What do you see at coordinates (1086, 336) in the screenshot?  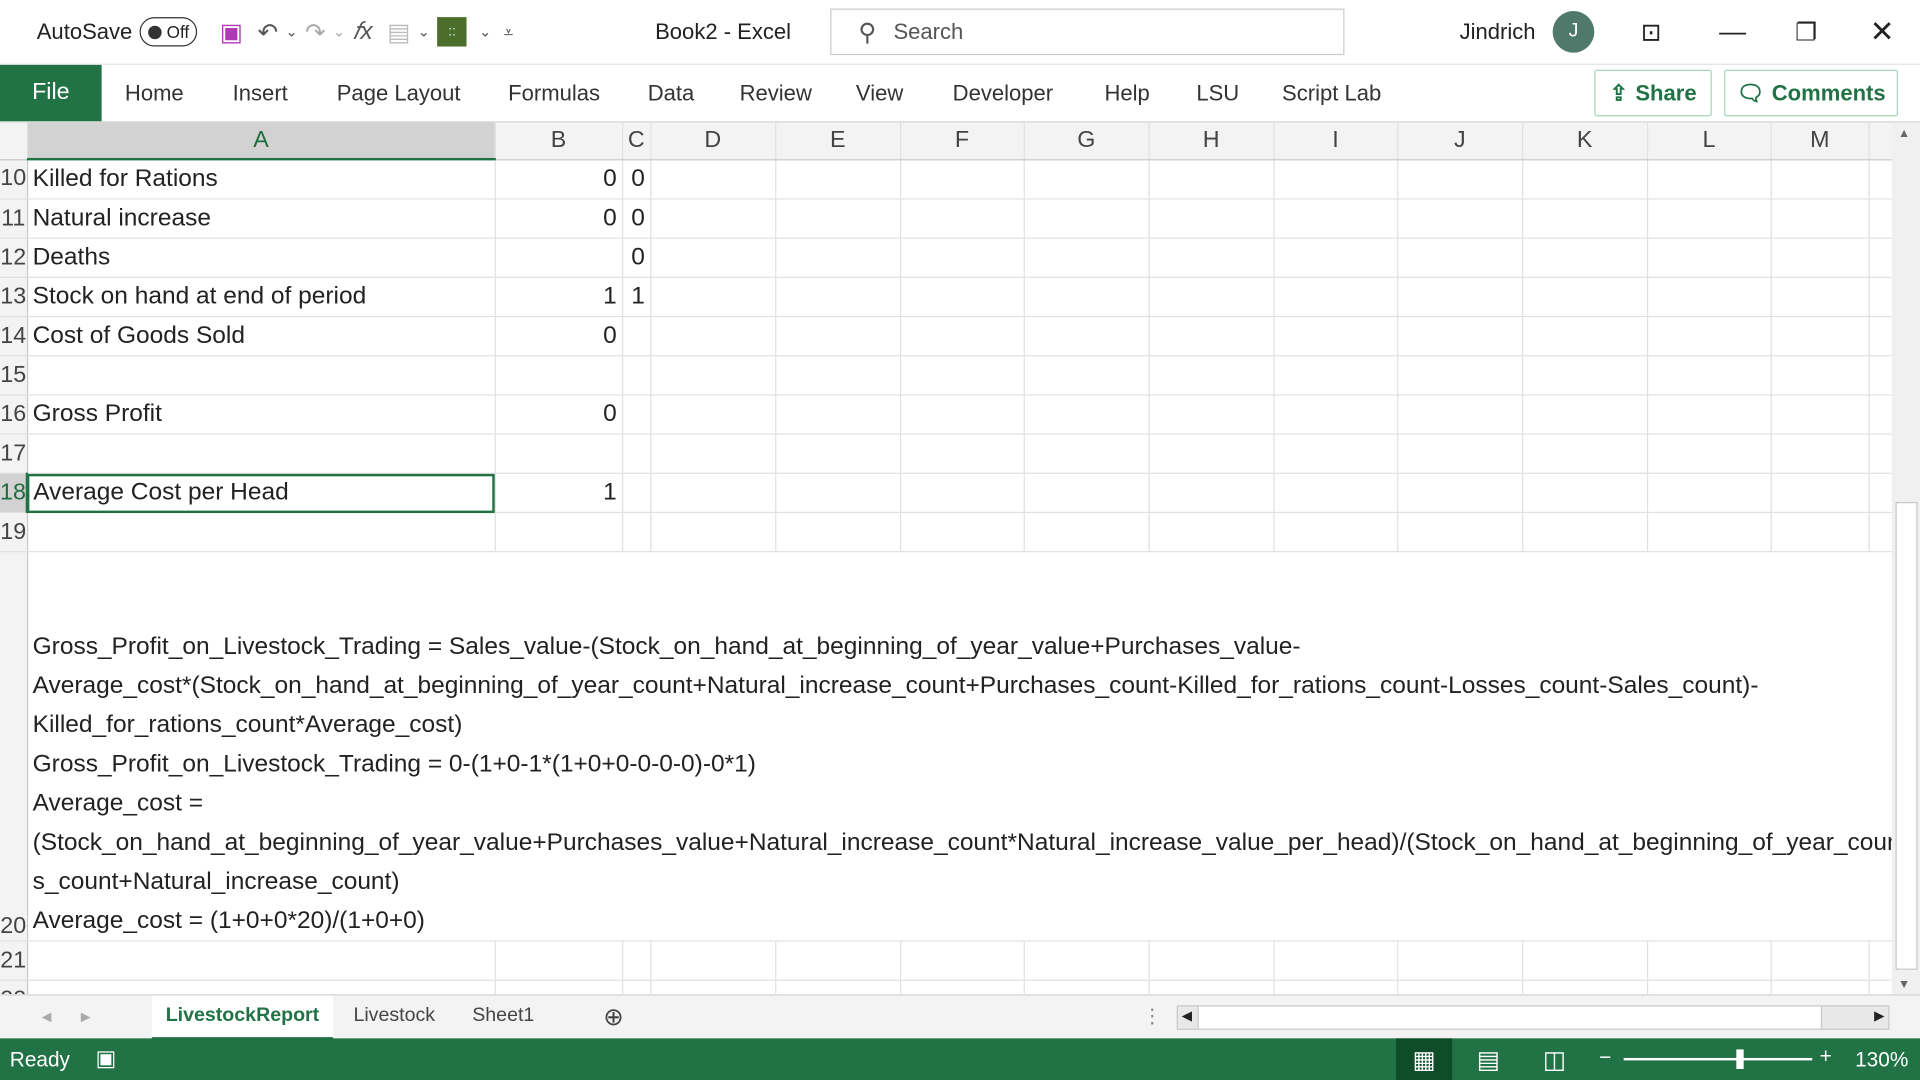 I see `cell-g14` at bounding box center [1086, 336].